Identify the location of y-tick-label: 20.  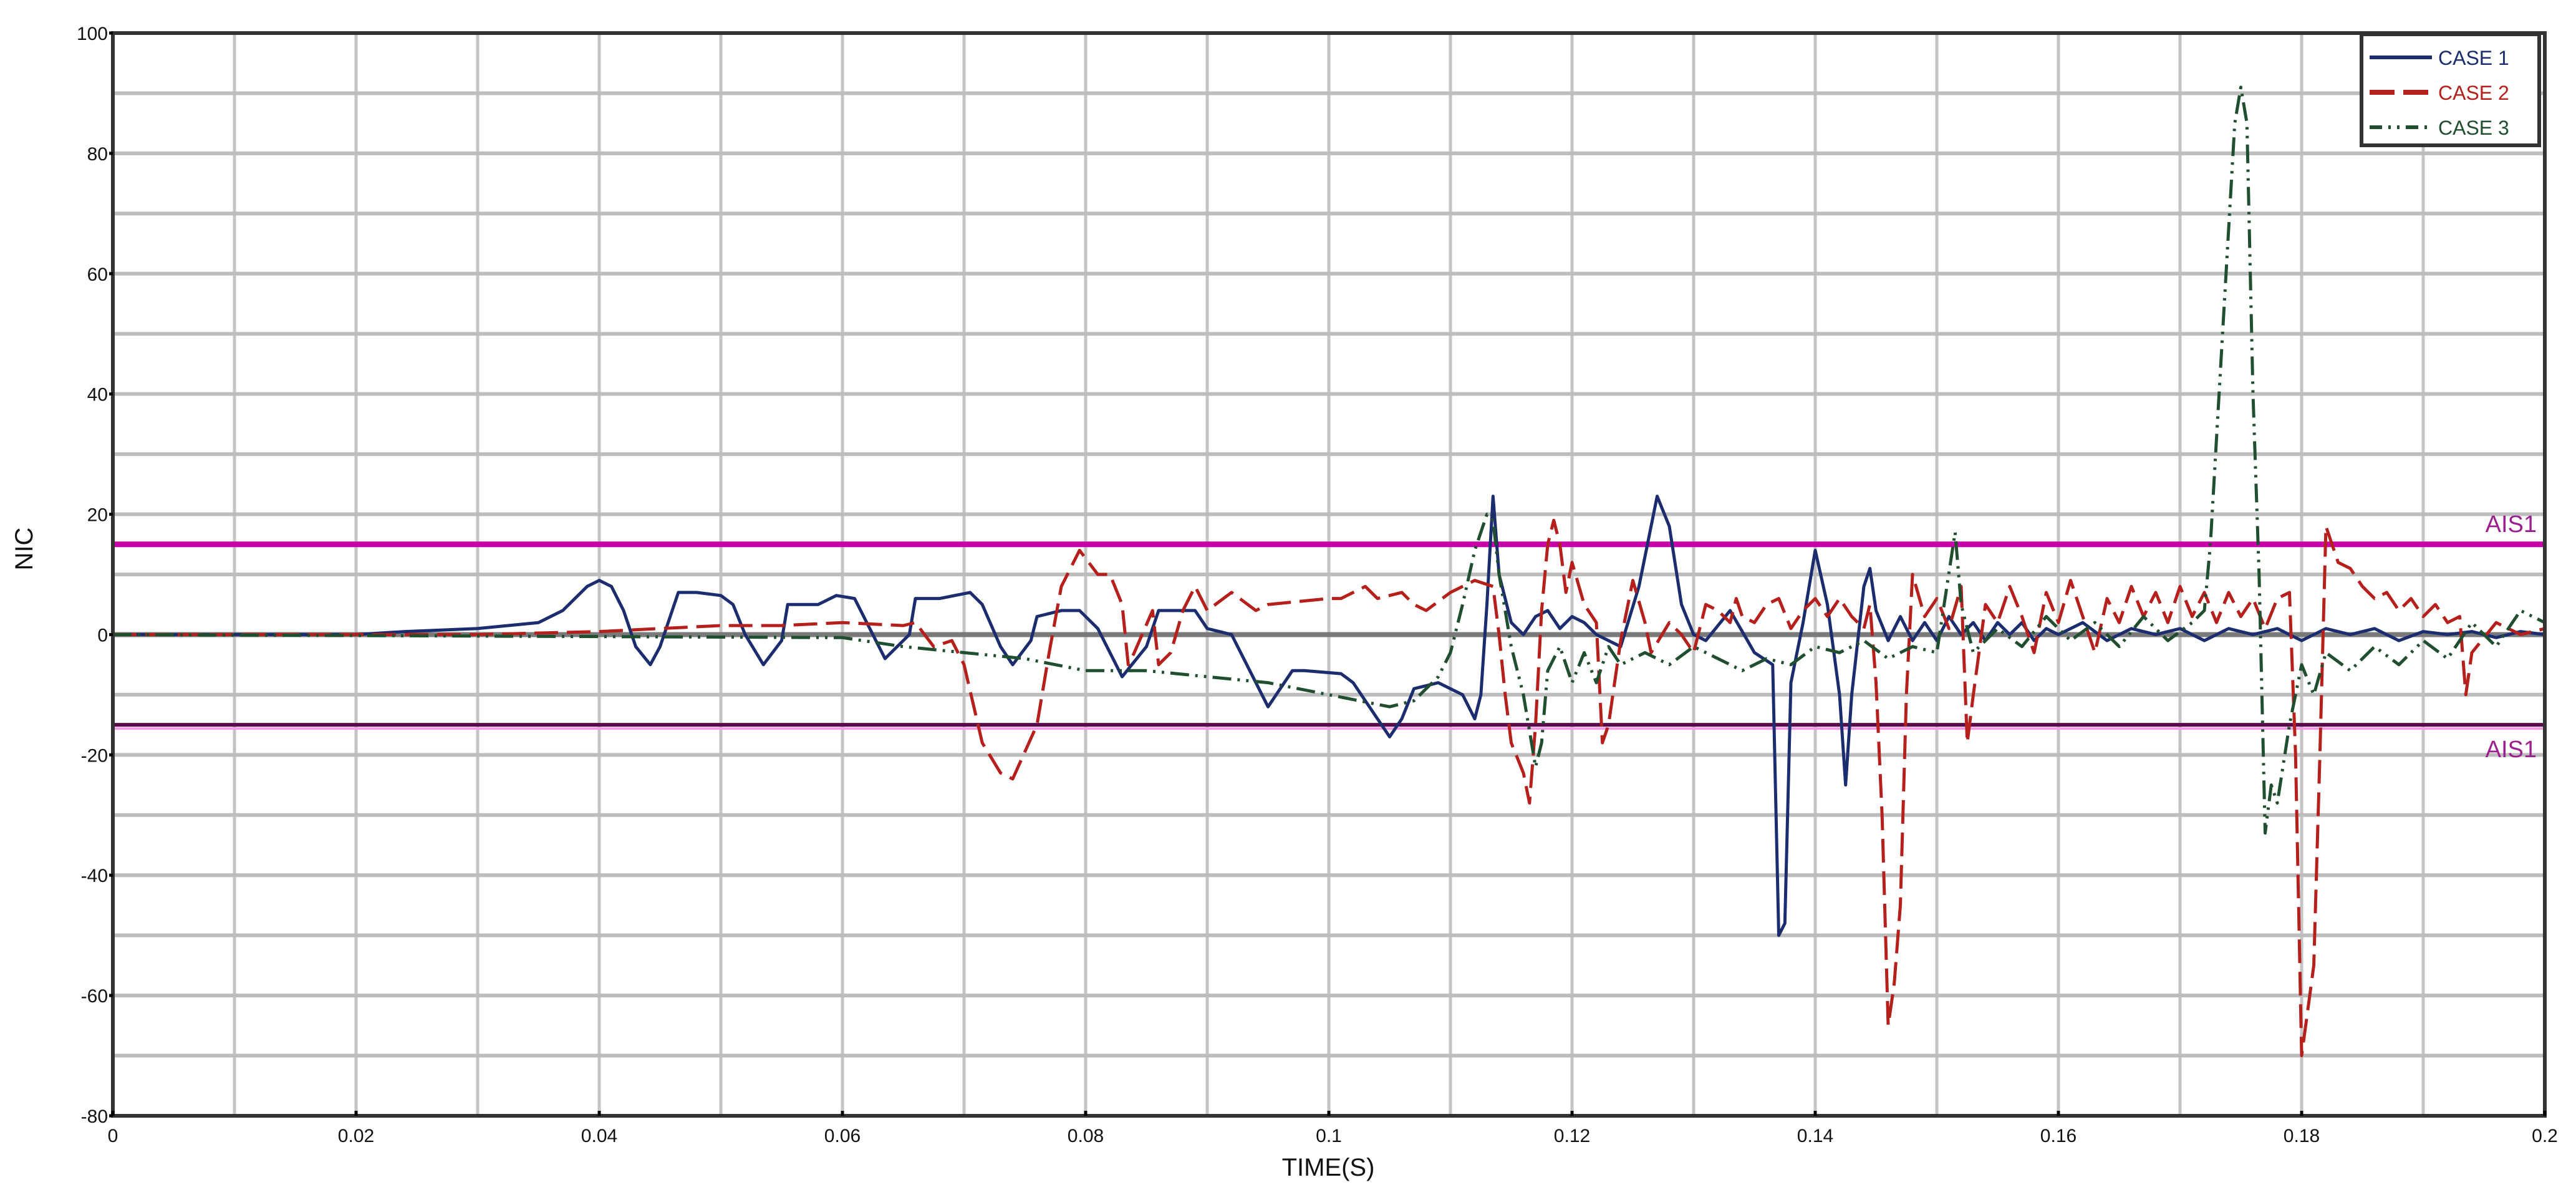
(97, 515).